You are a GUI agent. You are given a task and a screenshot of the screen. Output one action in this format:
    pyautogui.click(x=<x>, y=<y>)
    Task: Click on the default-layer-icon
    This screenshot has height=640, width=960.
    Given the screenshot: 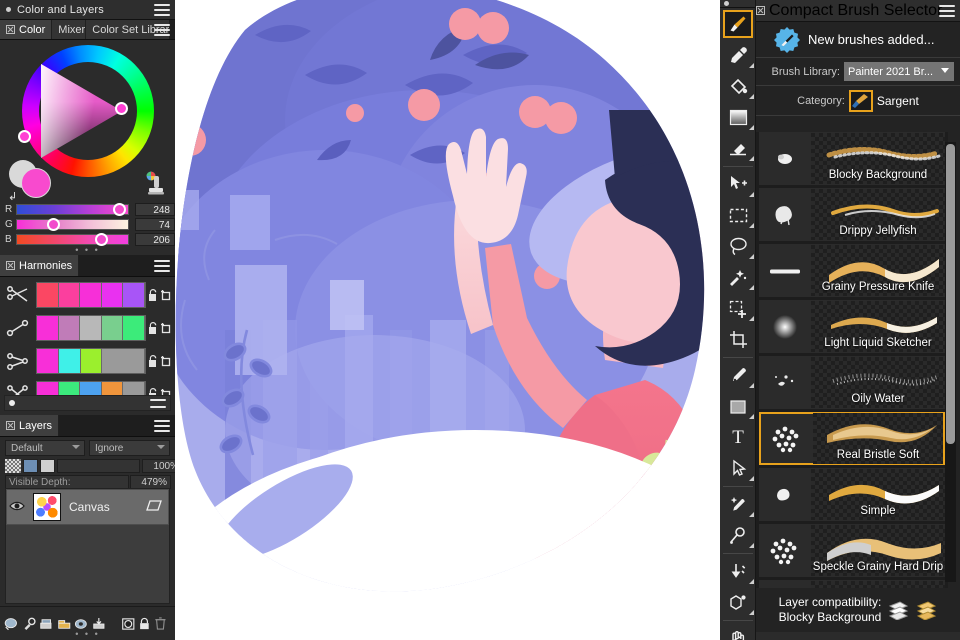 What is the action you would take?
    pyautogui.click(x=898, y=610)
    